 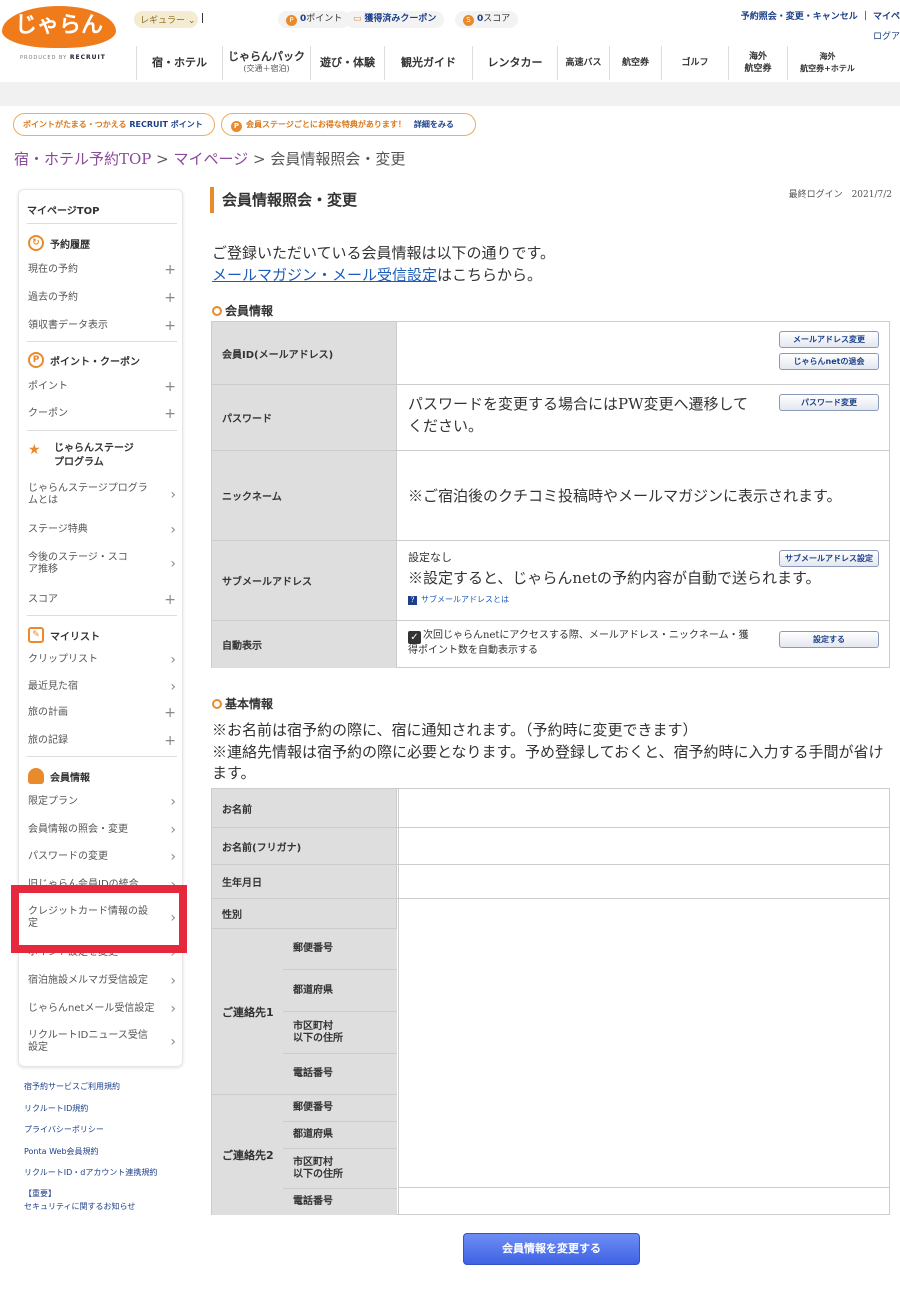 I want to click on sidebar-item-hotel-mail: 宿泊施設メルマガ受信設定 ›, so click(x=102, y=981).